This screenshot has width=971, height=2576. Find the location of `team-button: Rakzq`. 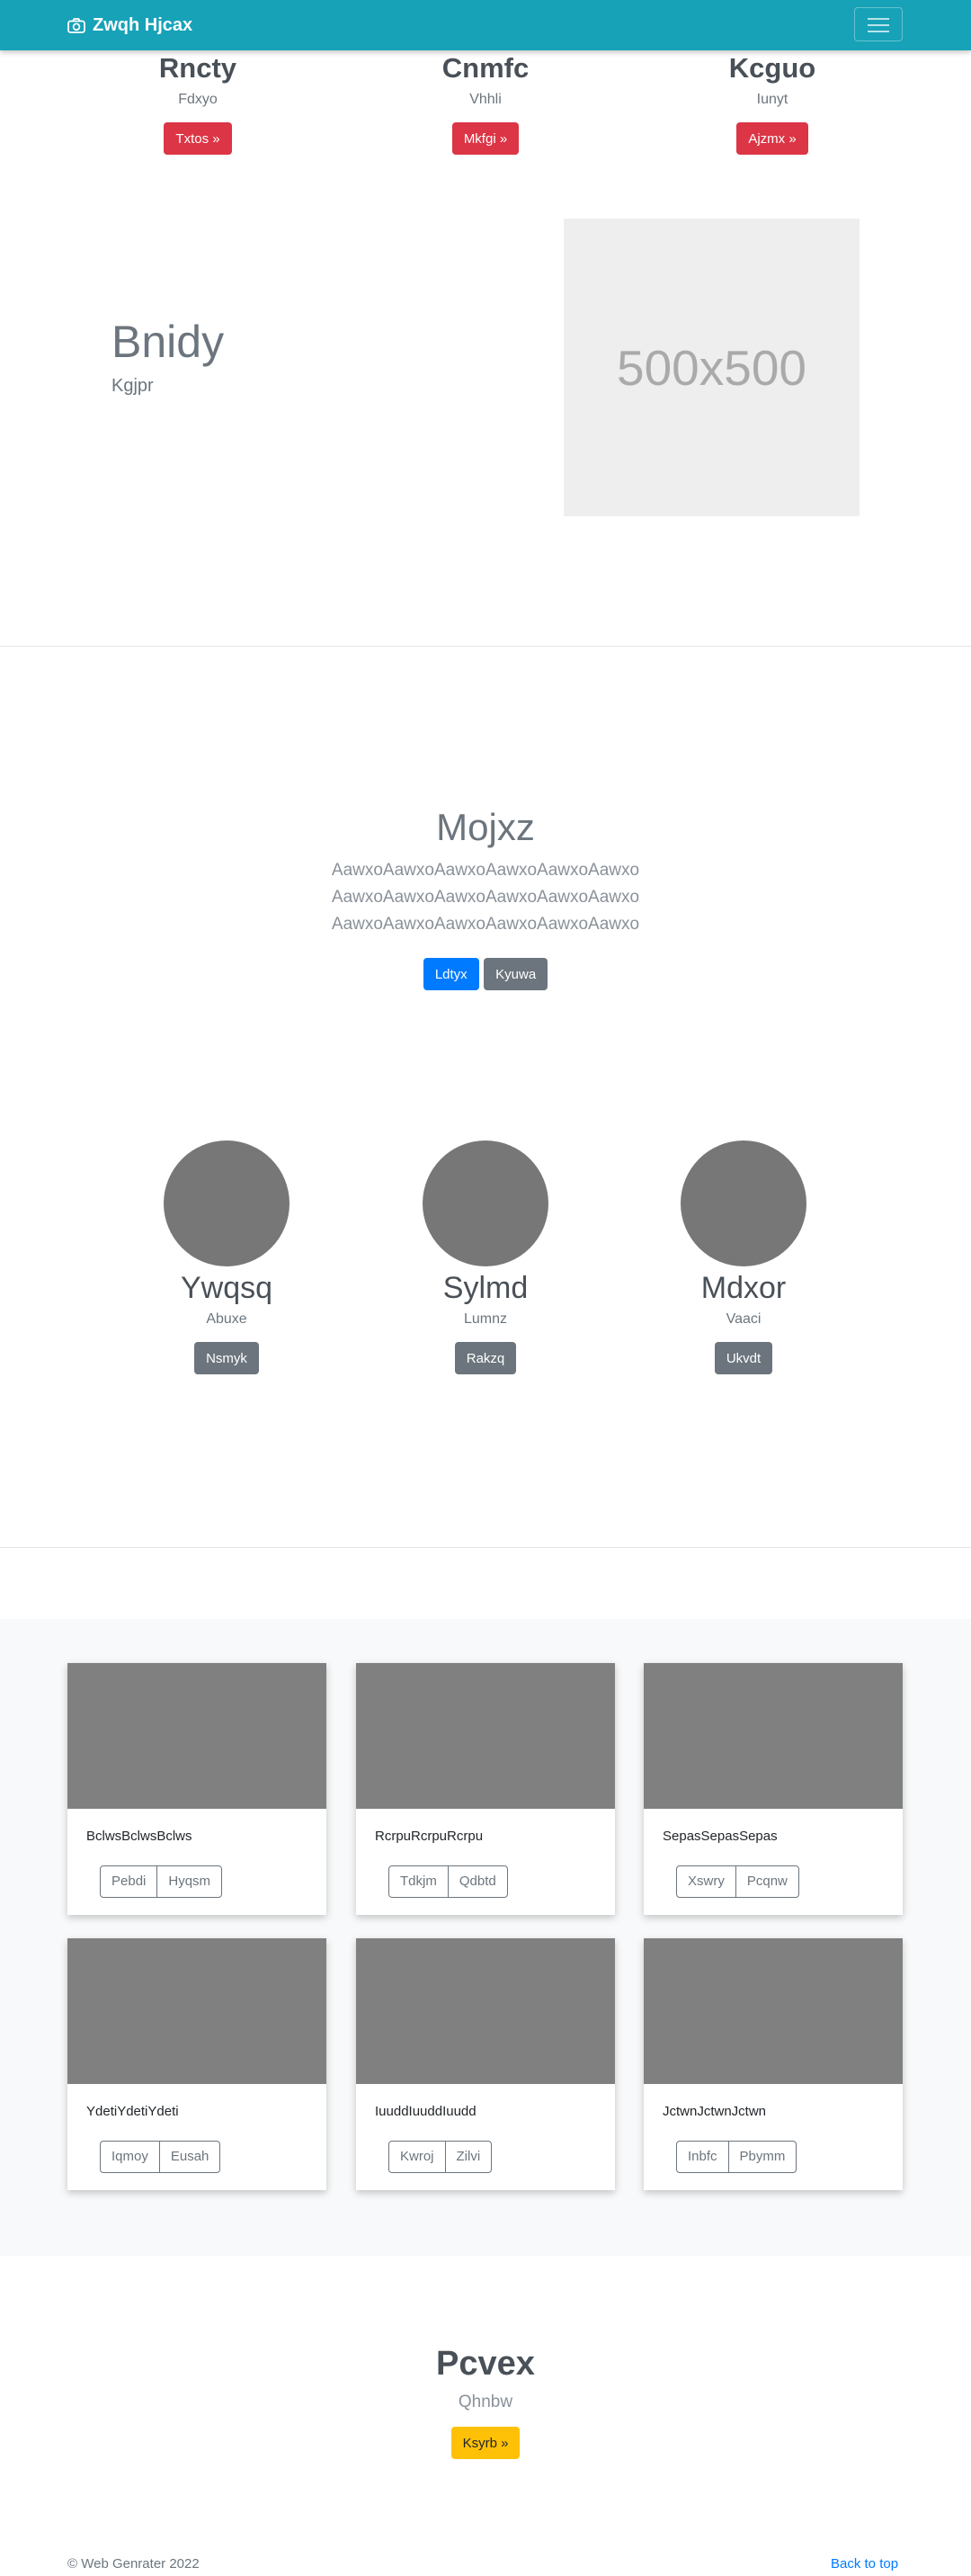

team-button: Rakzq is located at coordinates (485, 1358).